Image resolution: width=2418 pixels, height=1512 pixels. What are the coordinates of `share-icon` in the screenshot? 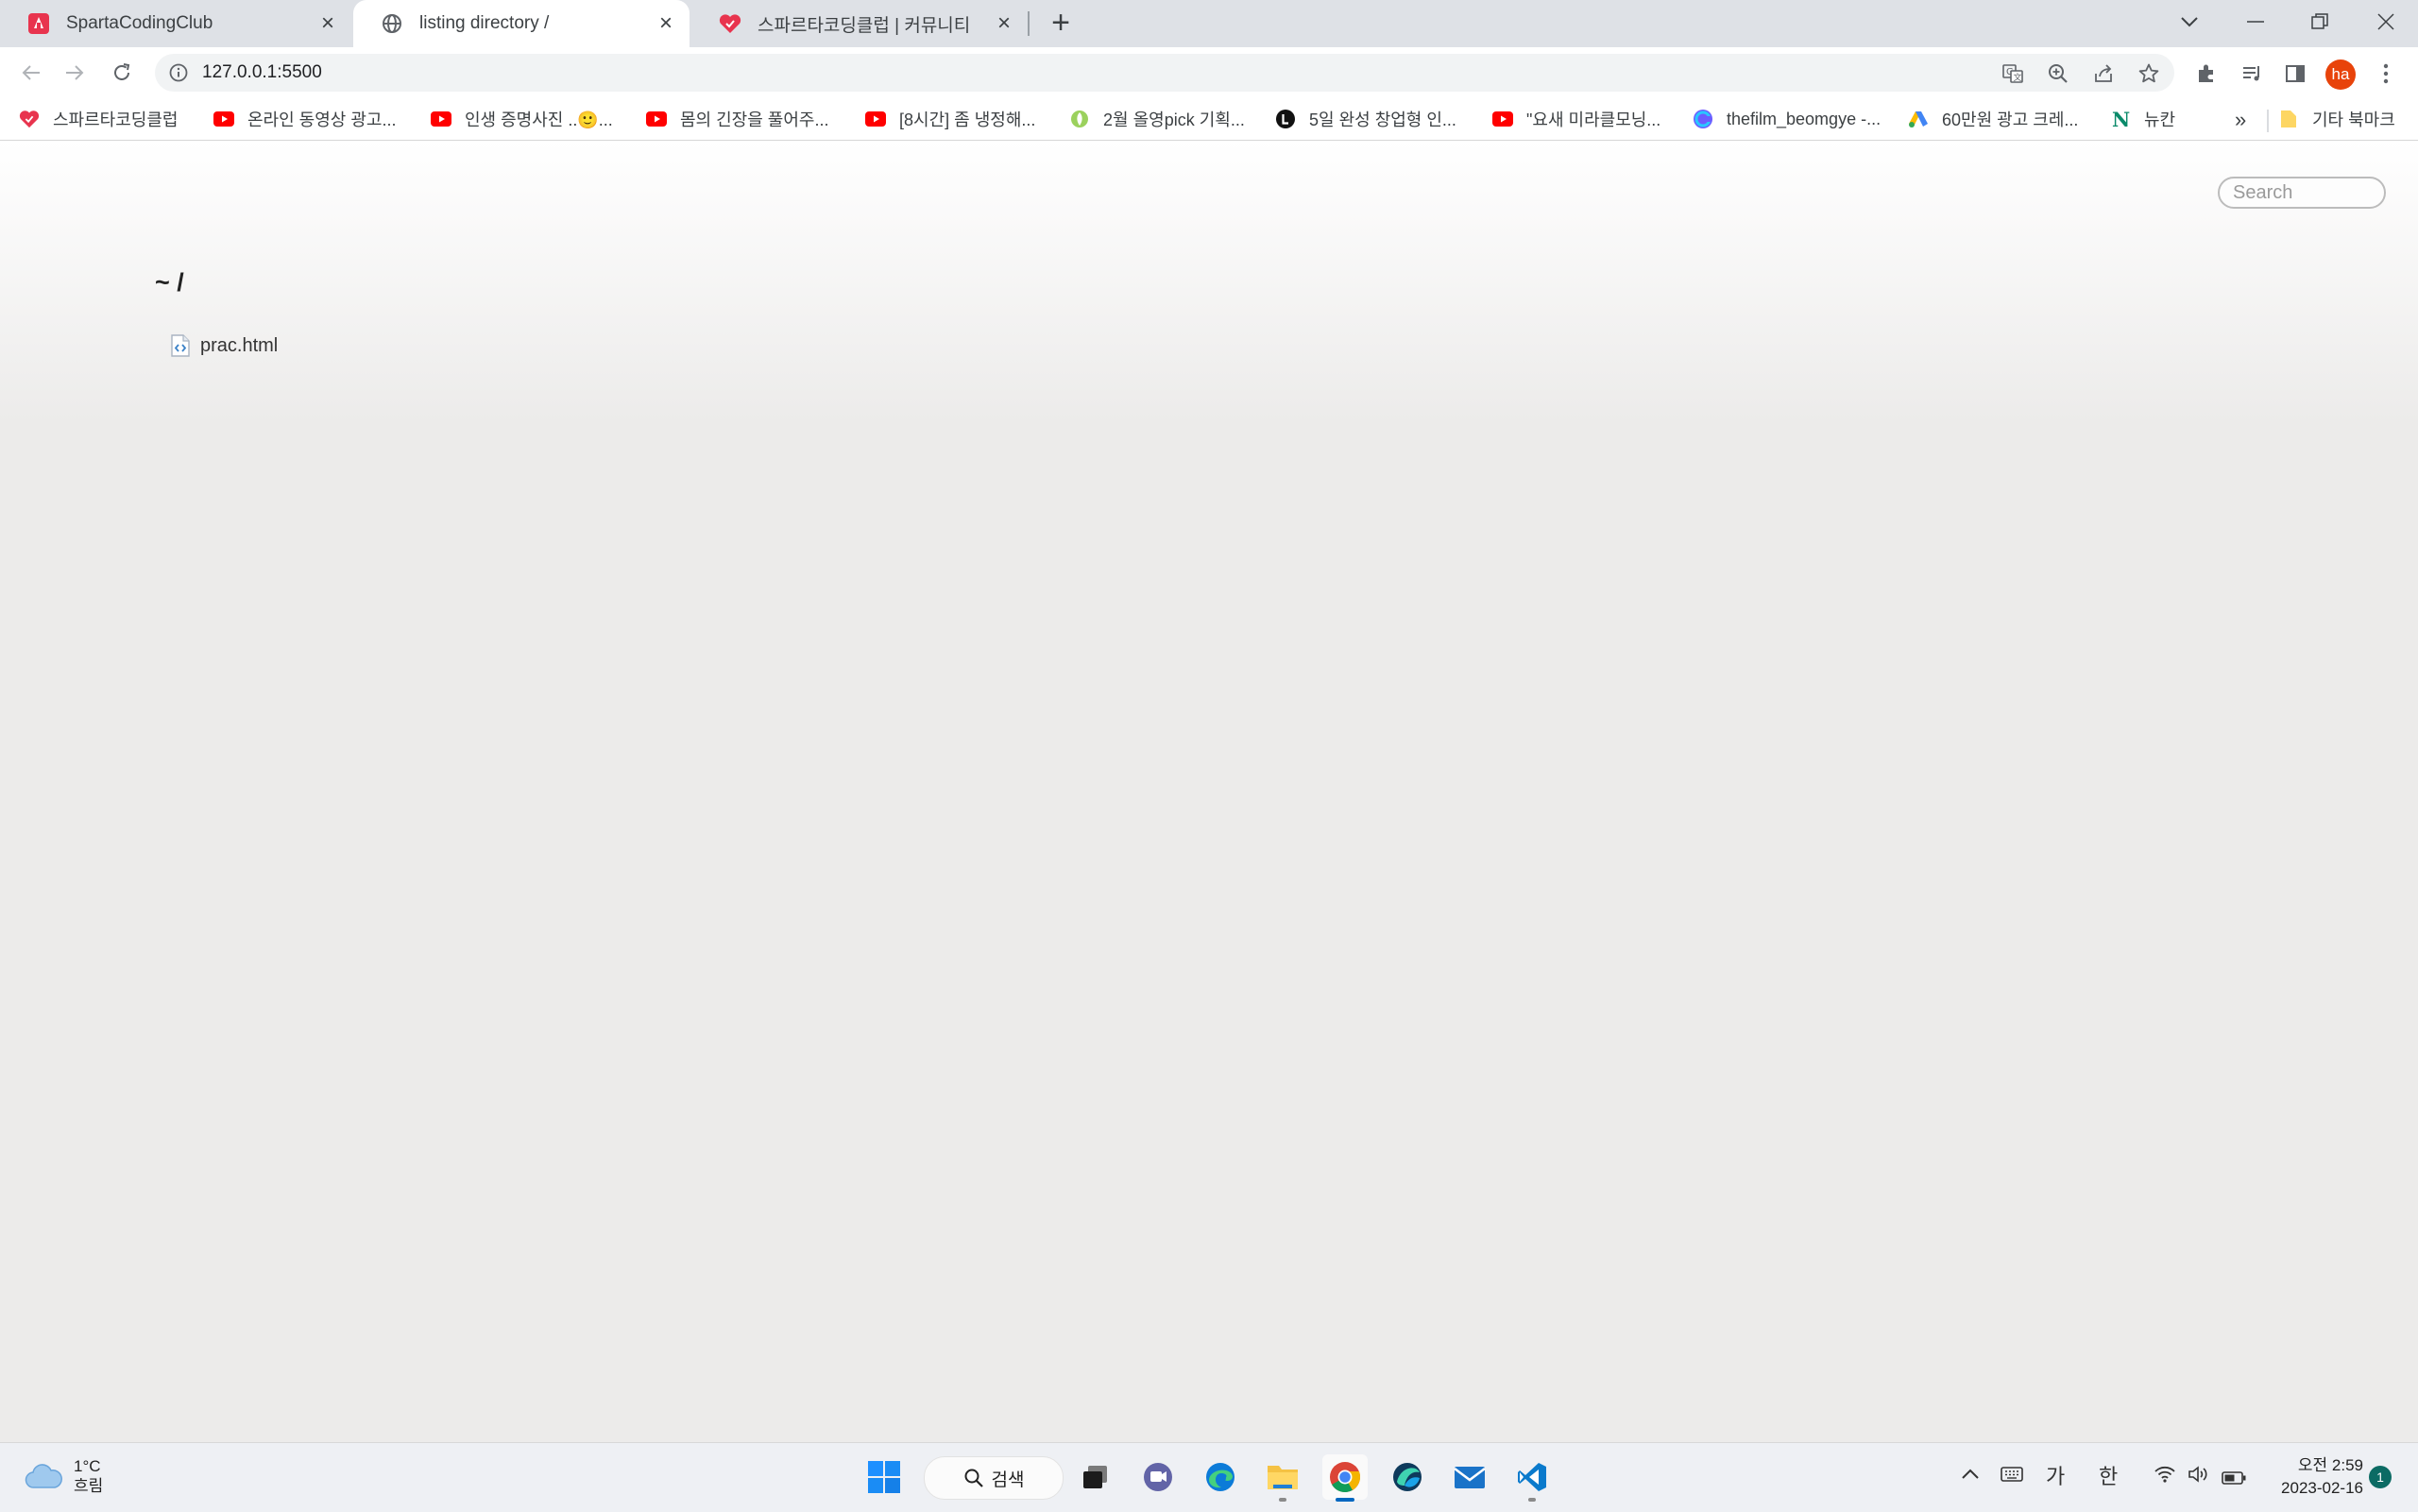 It's located at (2103, 73).